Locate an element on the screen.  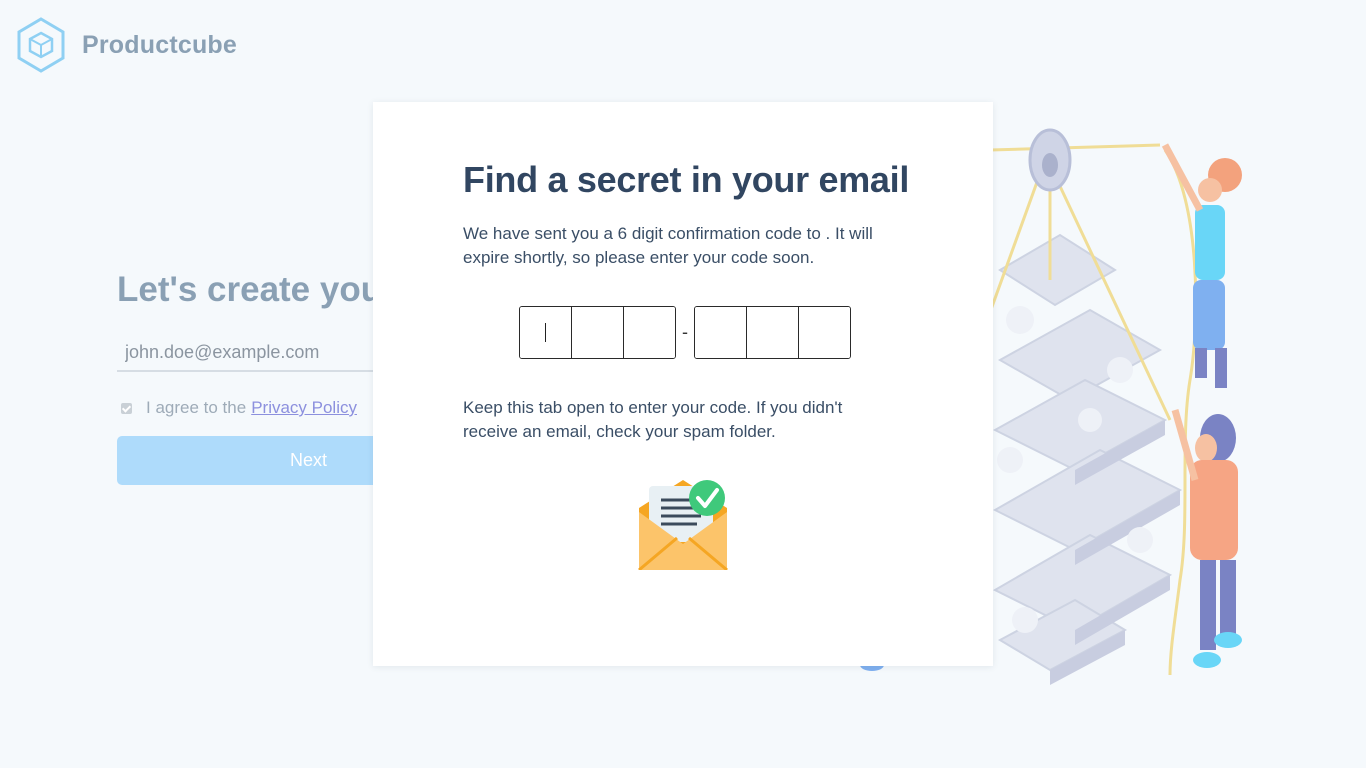
modal-title: Find a secret in your email is located at coordinates (686, 179).